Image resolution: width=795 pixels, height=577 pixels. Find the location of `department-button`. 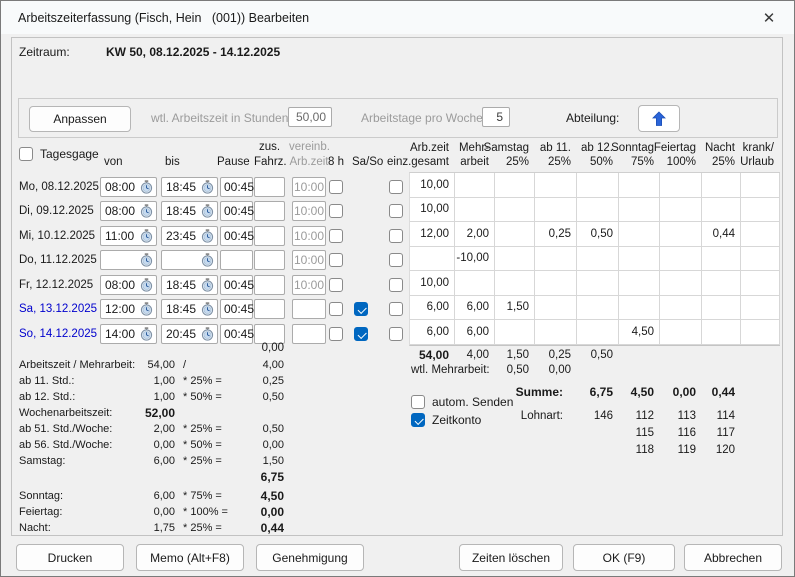

department-button is located at coordinates (659, 118).